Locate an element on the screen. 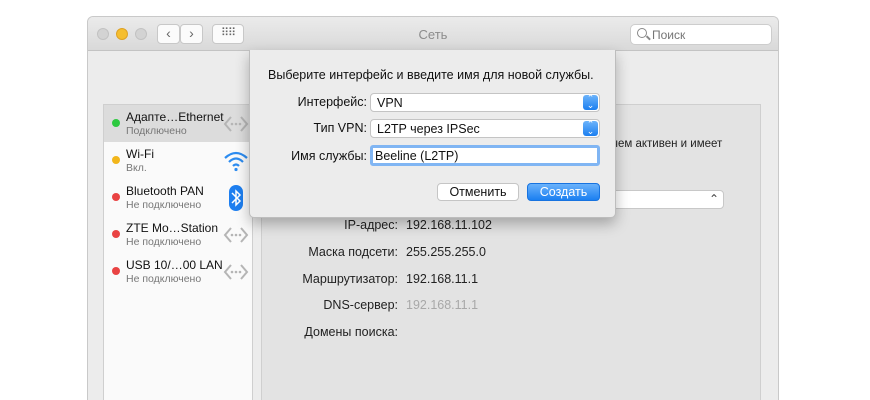 The width and height of the screenshot is (870, 400). search-icon is located at coordinates (642, 33).